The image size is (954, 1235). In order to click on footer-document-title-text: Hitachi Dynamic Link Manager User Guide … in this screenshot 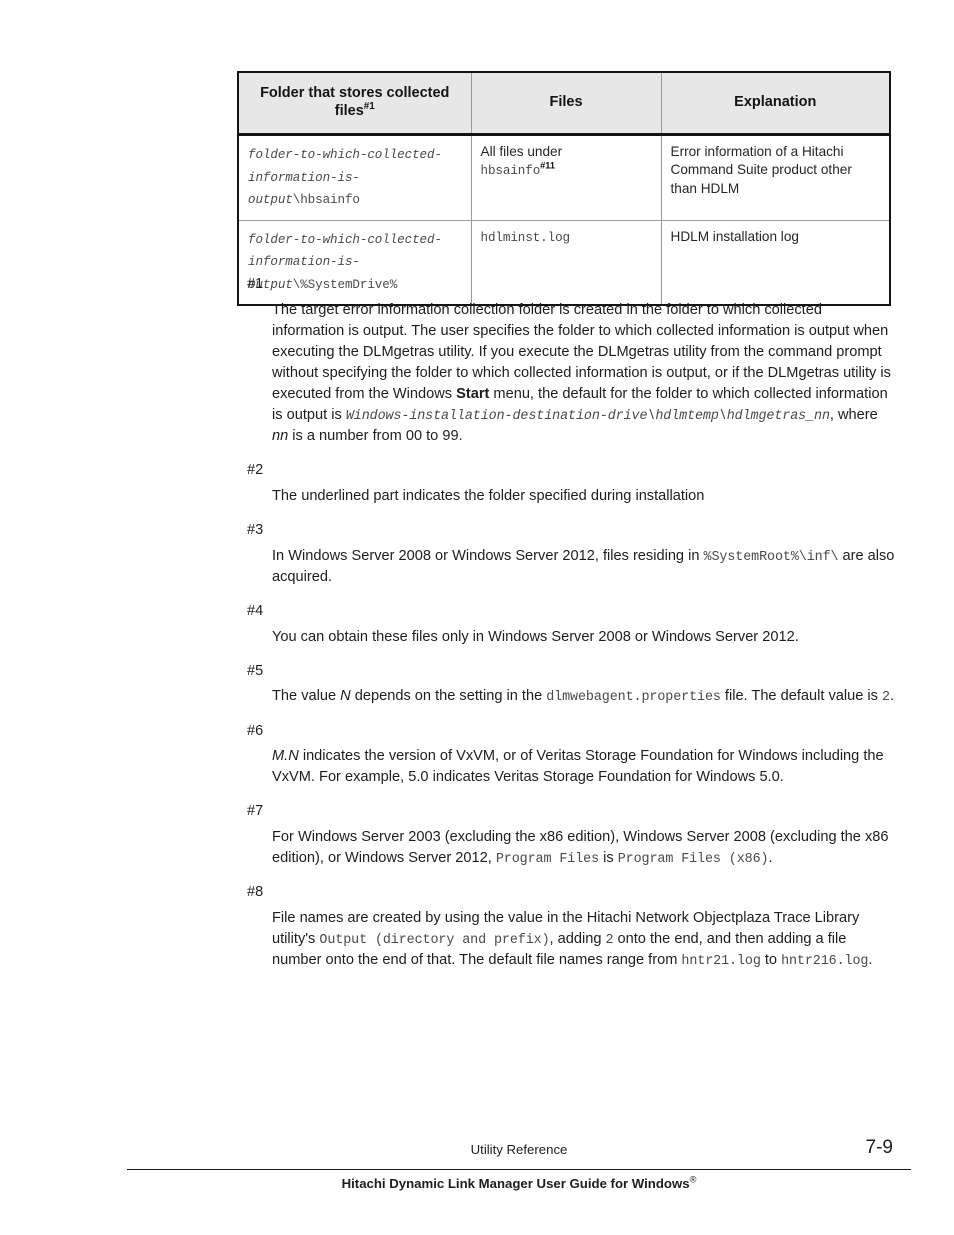, I will do `click(515, 1183)`.